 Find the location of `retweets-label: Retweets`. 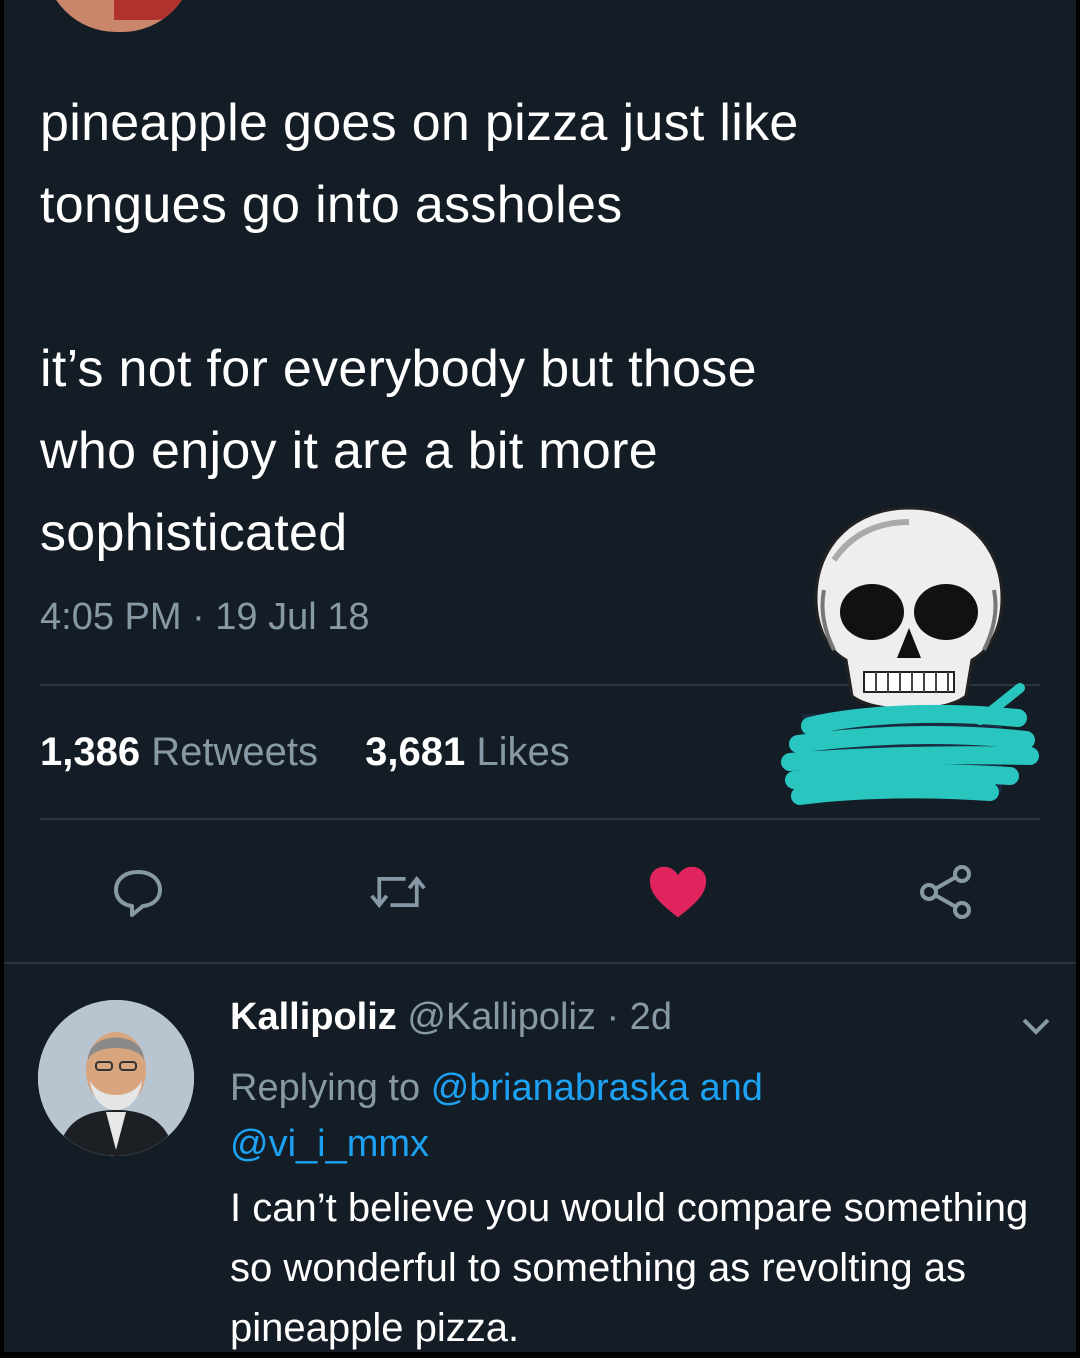

retweets-label: Retweets is located at coordinates (234, 752).